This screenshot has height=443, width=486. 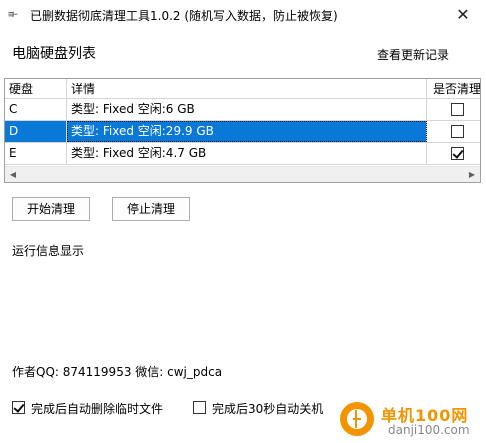 What do you see at coordinates (357, 419) in the screenshot?
I see `watermark-logo-icon` at bounding box center [357, 419].